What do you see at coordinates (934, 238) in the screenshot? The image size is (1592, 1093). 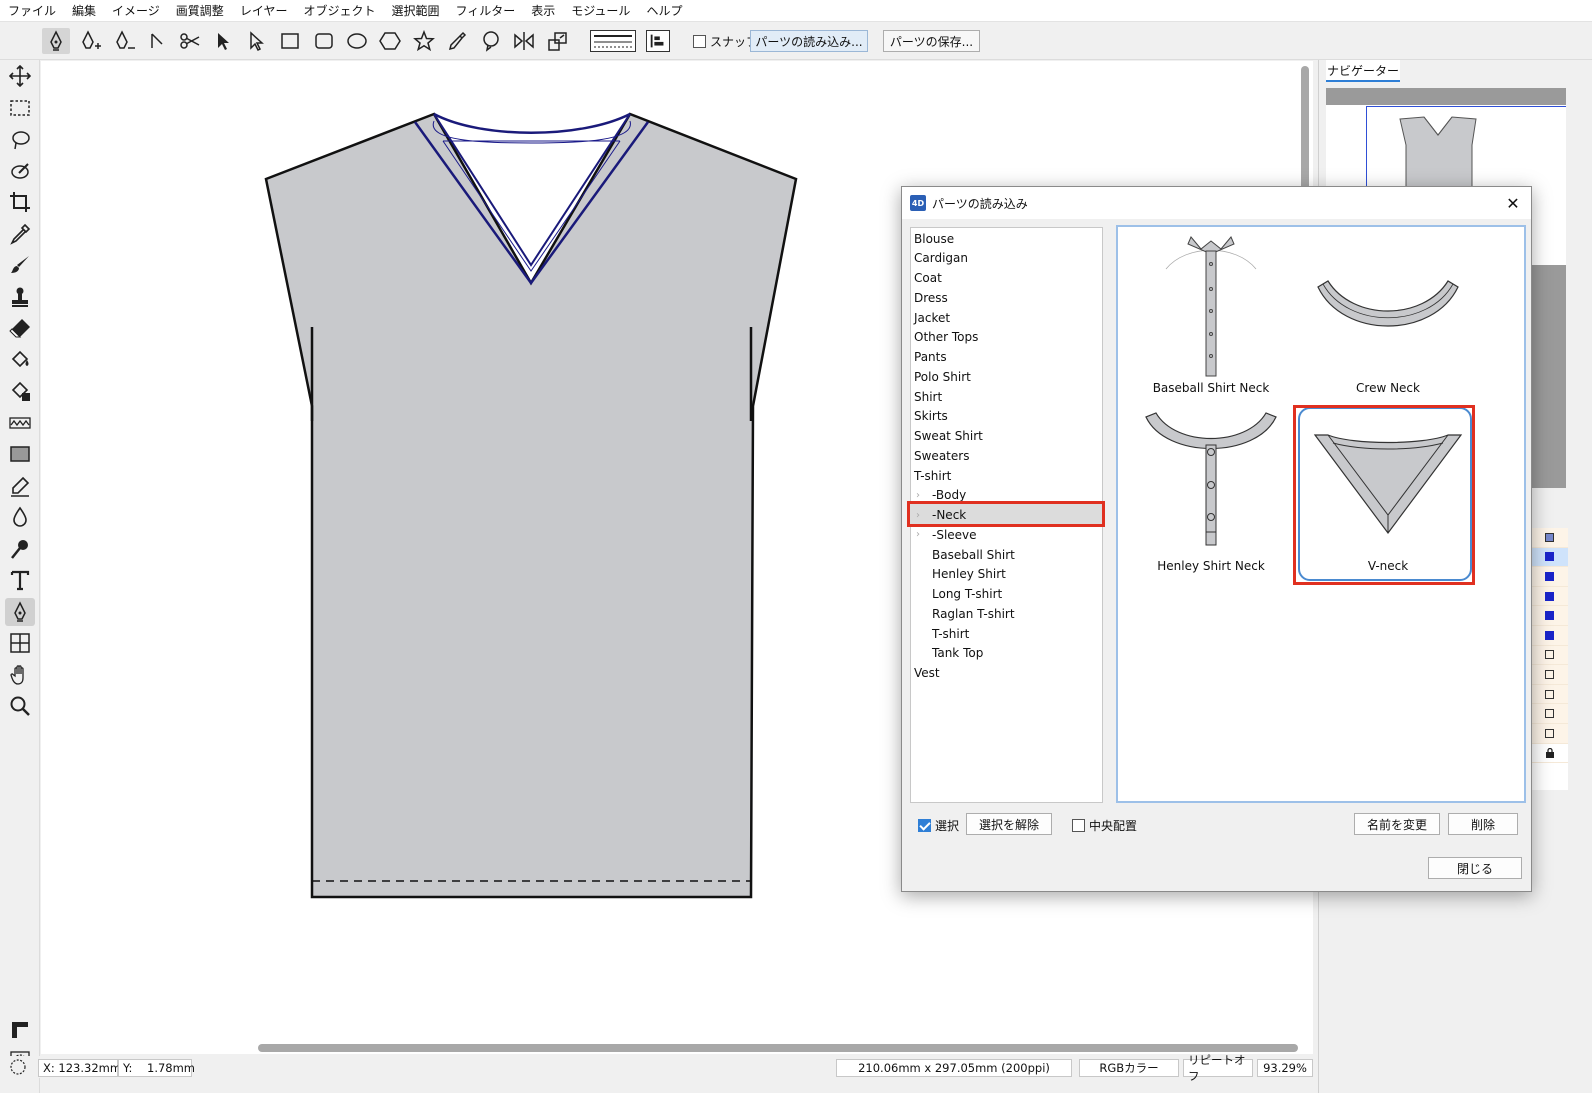 I see `category-item: Blouse` at bounding box center [934, 238].